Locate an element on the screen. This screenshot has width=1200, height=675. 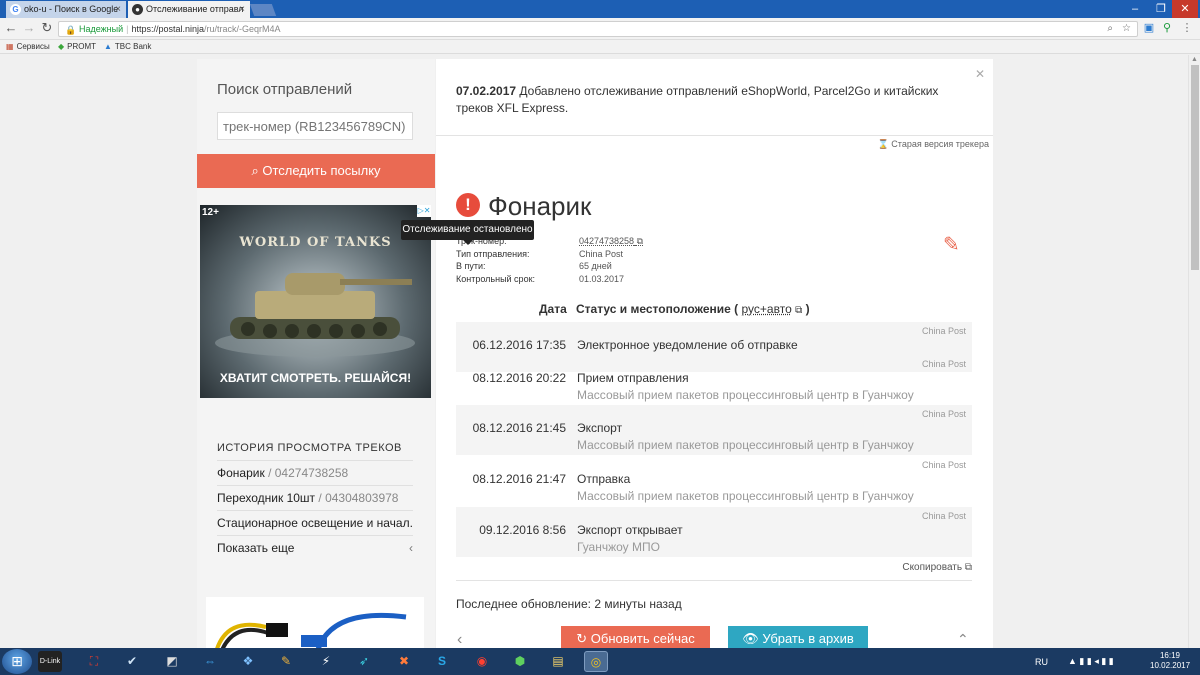
skype-icon: S is located at coordinates (442, 661).